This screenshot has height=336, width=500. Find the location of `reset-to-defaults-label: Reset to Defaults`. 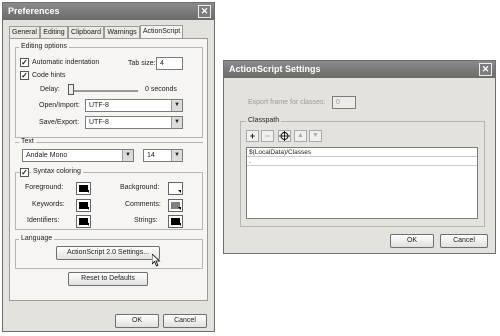

reset-to-defaults-label: Reset to Defaults is located at coordinates (108, 278).